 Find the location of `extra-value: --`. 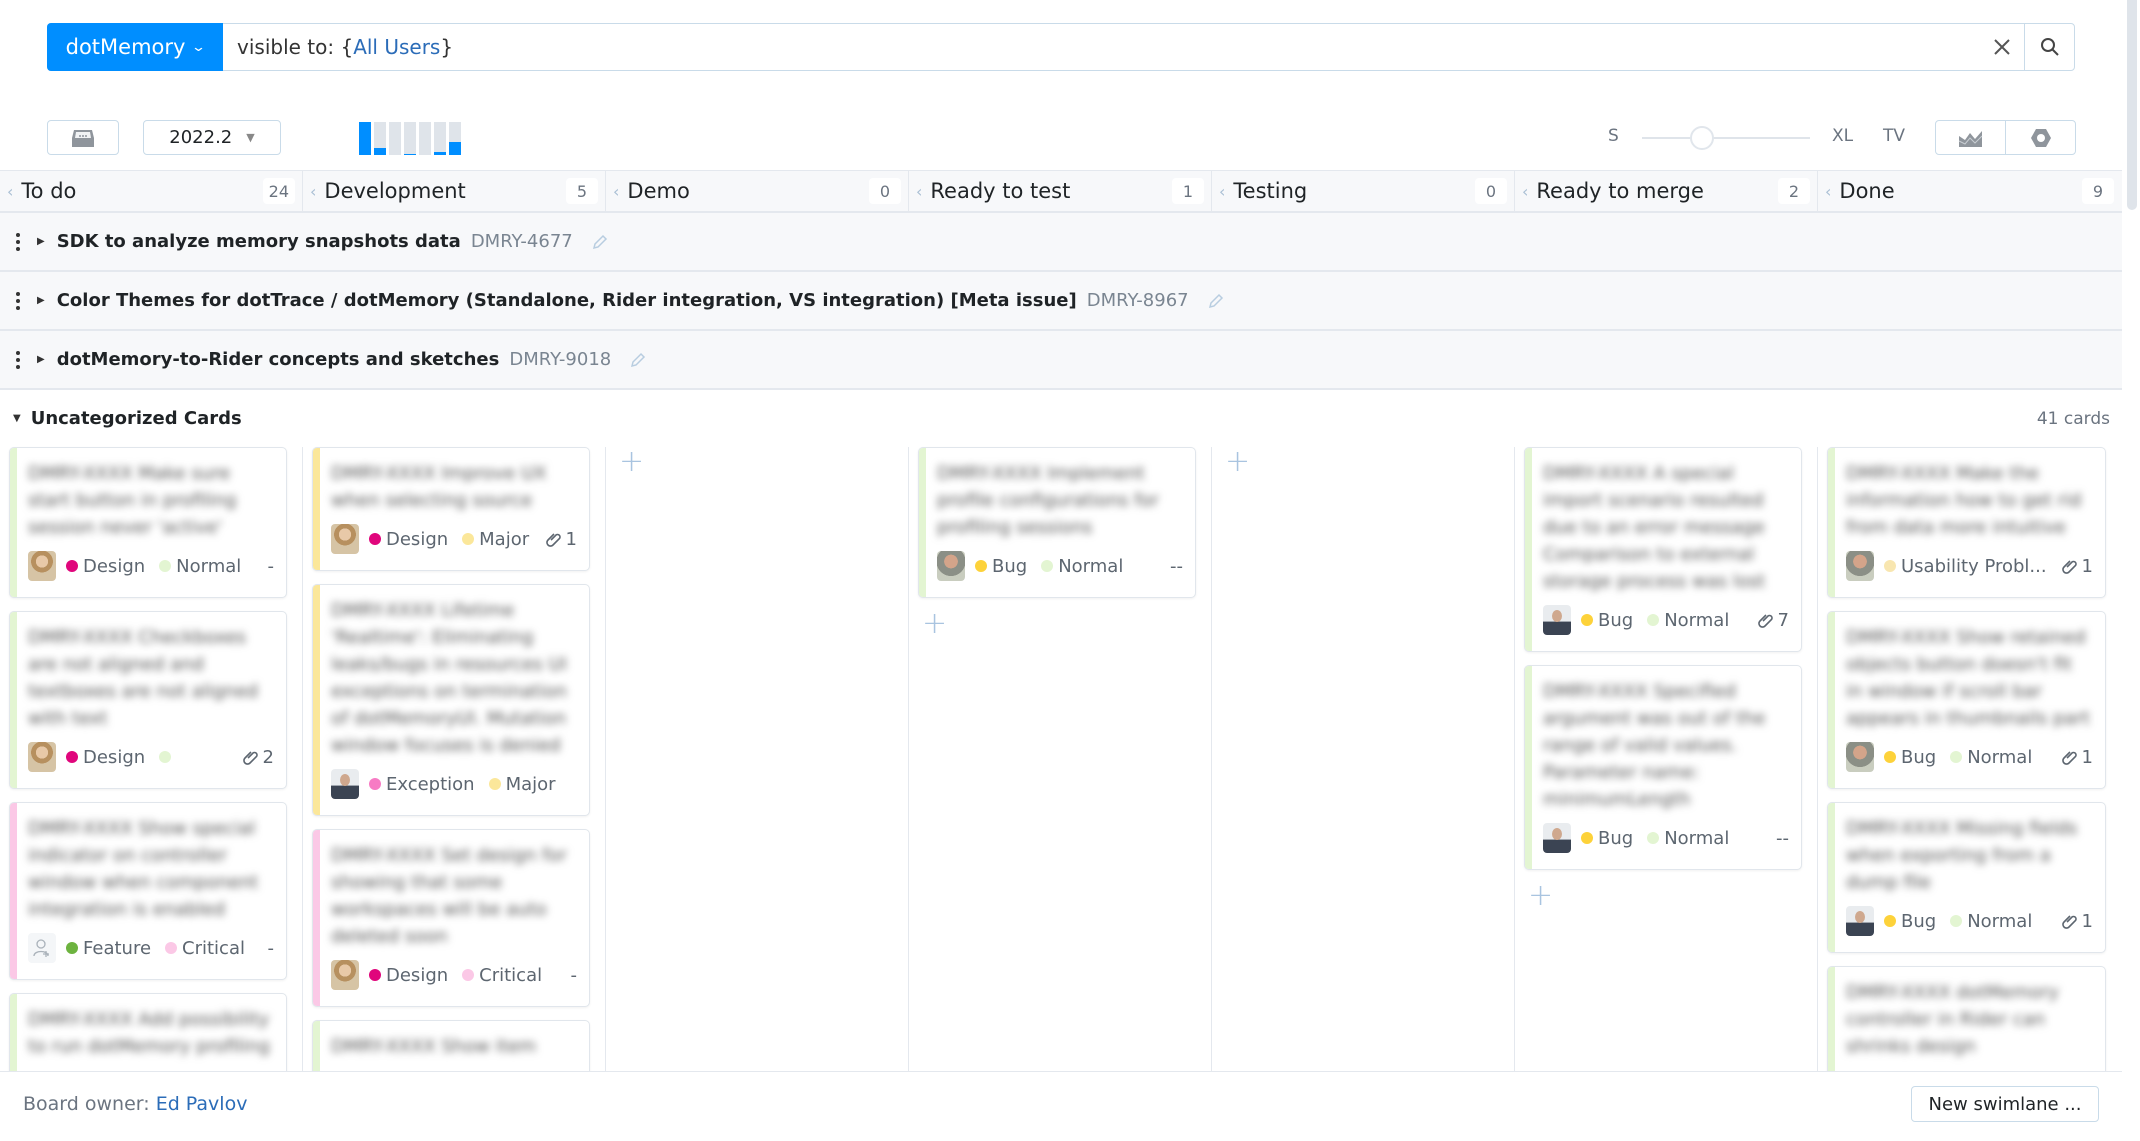

extra-value: -- is located at coordinates (1782, 838).